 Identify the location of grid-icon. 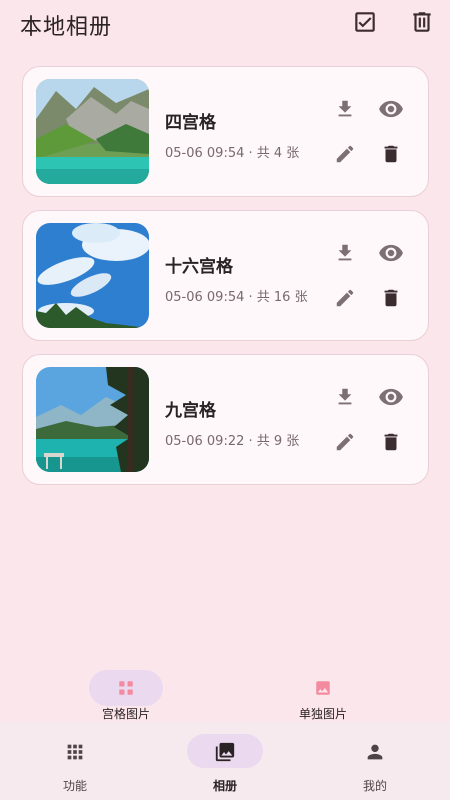
(126, 688).